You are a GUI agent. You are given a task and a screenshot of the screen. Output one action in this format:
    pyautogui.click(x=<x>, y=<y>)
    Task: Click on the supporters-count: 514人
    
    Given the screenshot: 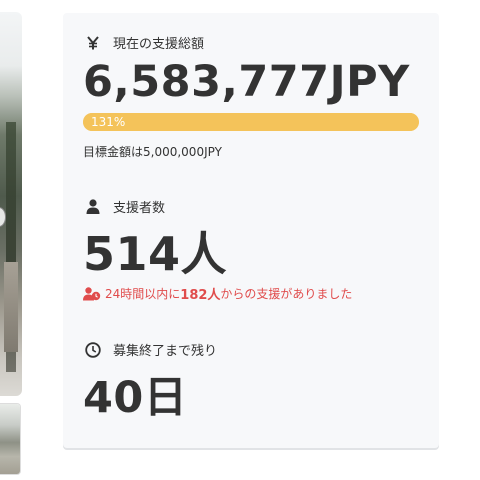 What is the action you would take?
    pyautogui.click(x=155, y=254)
    